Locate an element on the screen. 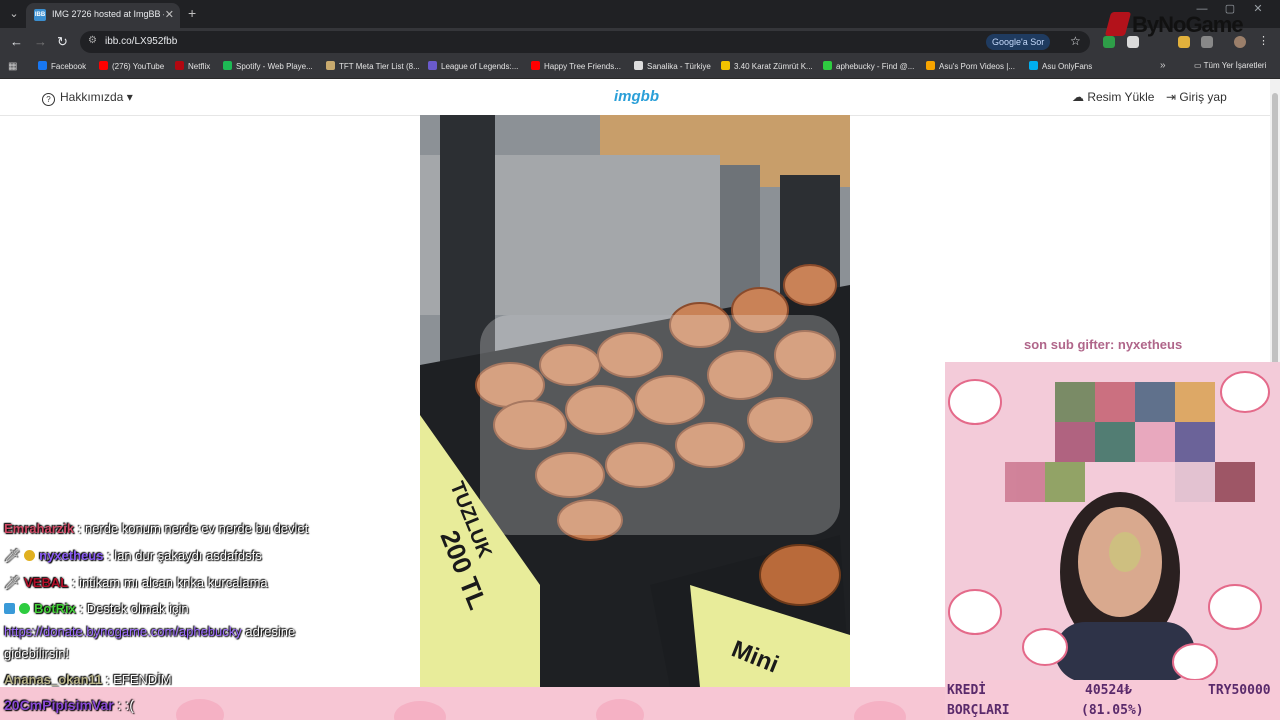 The image size is (1280, 725). login-icon: ⇥ is located at coordinates (1171, 97).